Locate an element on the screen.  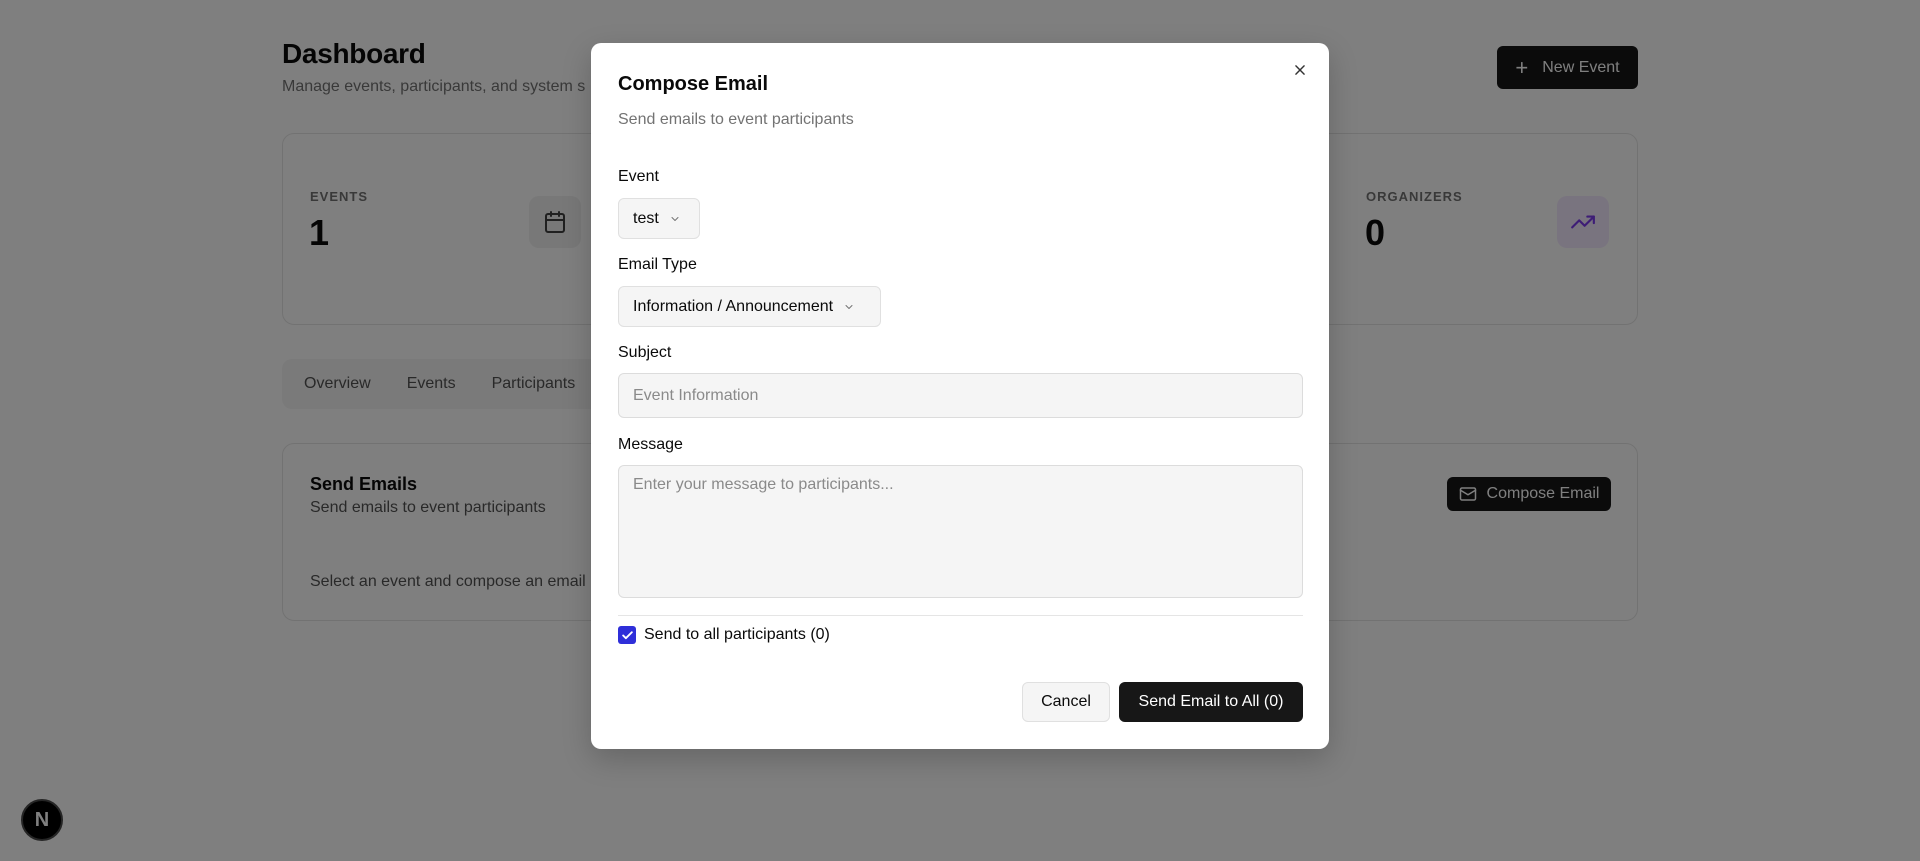
event-label: Event is located at coordinates (638, 176).